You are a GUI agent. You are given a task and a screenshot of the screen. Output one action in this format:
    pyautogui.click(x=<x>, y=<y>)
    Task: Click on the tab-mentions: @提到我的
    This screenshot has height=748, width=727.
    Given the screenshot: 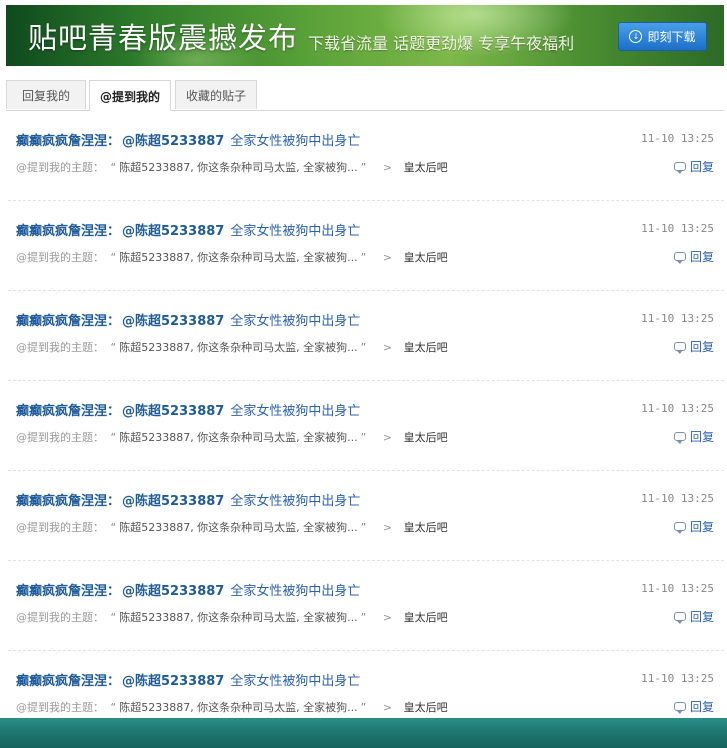 What is the action you would take?
    pyautogui.click(x=130, y=95)
    